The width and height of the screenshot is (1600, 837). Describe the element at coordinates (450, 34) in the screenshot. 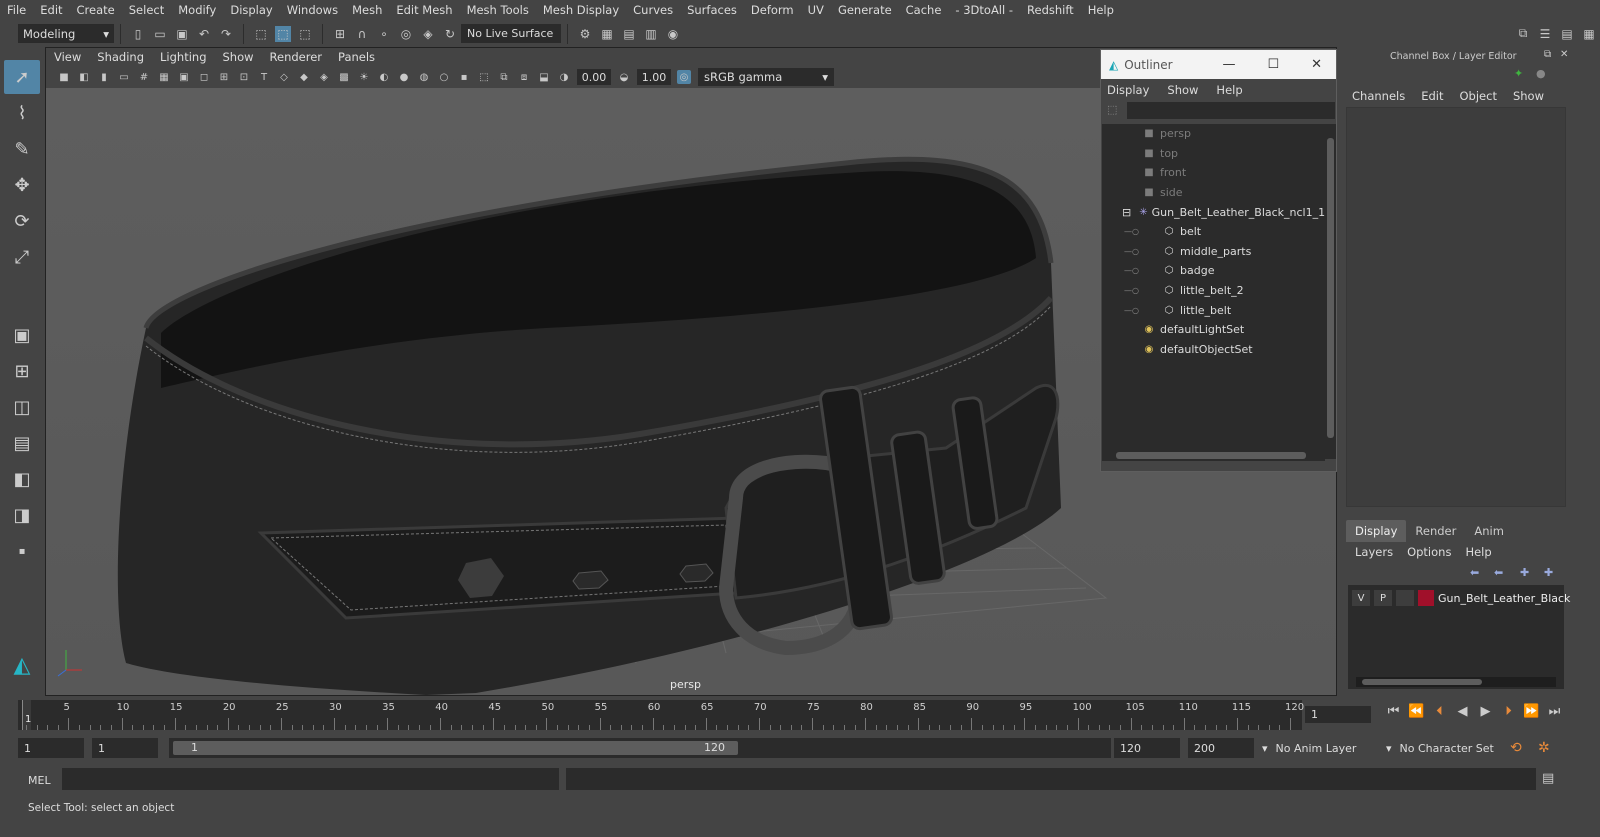

I see `snap-live-icon: ↻` at that location.